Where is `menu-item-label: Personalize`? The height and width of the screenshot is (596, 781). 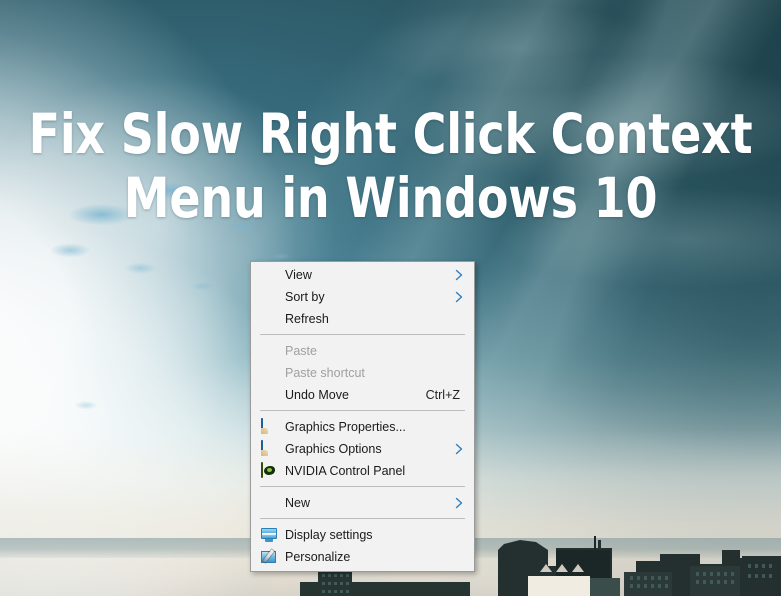 menu-item-label: Personalize is located at coordinates (318, 557).